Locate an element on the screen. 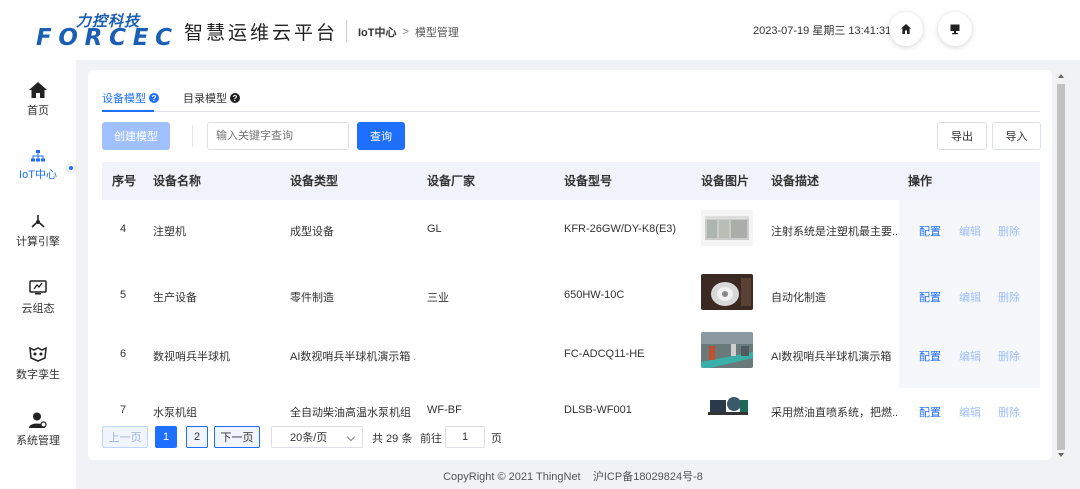 The width and height of the screenshot is (1080, 489). sidebar-item-home: 首页 is located at coordinates (38, 100).